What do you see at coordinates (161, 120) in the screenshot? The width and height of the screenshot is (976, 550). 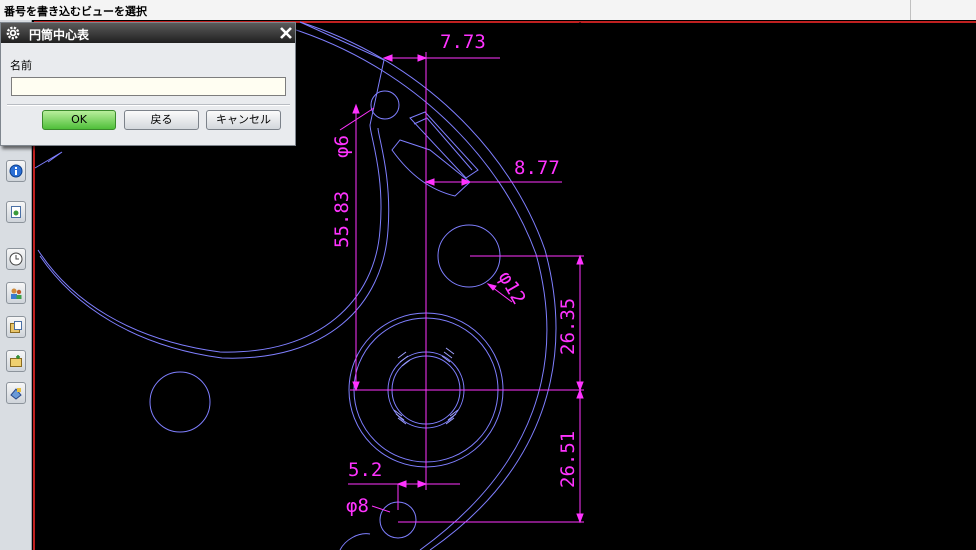 I see `back-button: 戻る` at bounding box center [161, 120].